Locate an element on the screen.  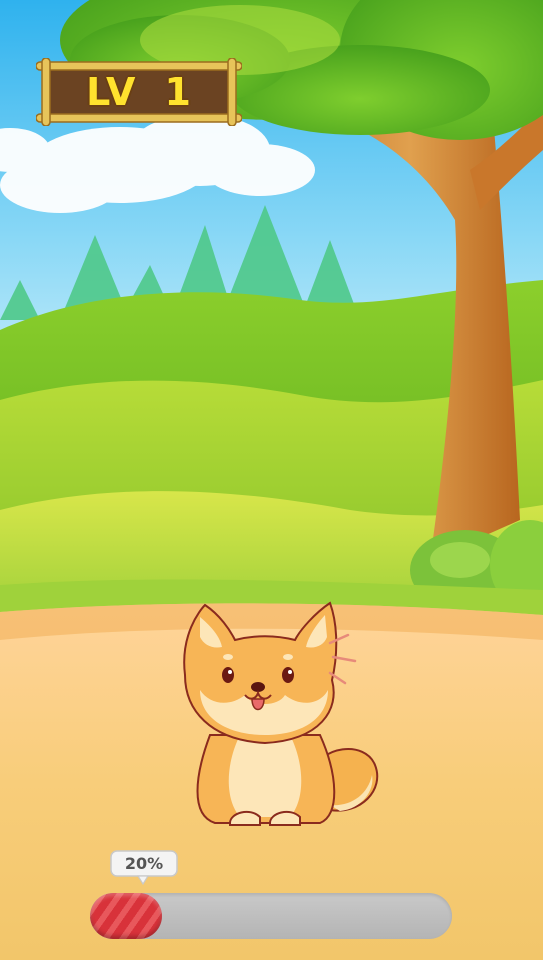
progress-tooltip: 20% is located at coordinates (144, 868).